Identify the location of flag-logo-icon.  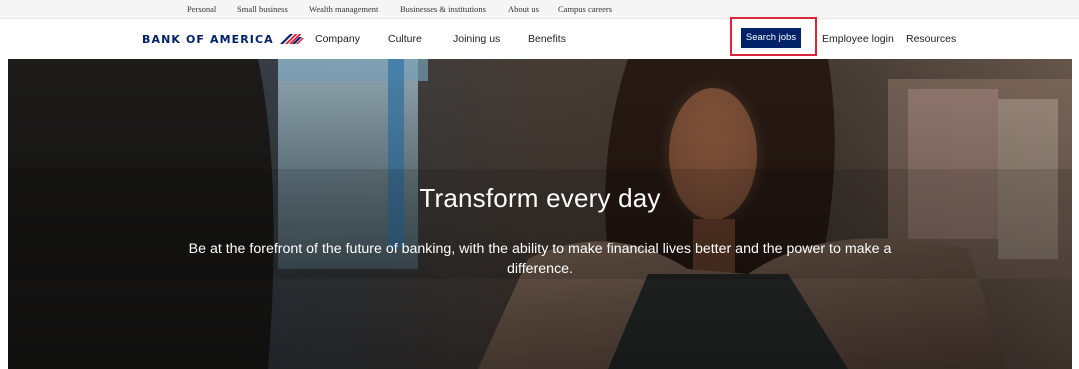
(291, 39).